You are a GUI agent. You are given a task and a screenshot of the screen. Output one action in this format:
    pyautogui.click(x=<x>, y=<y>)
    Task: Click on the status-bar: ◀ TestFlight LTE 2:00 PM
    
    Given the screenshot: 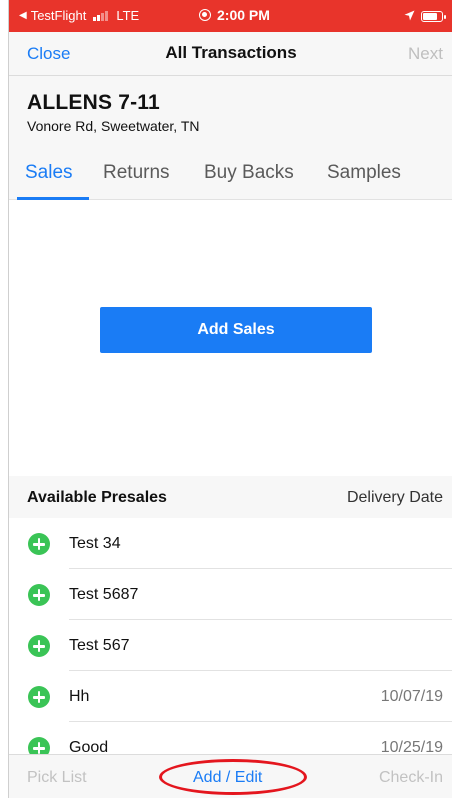 What is the action you would take?
    pyautogui.click(x=230, y=16)
    